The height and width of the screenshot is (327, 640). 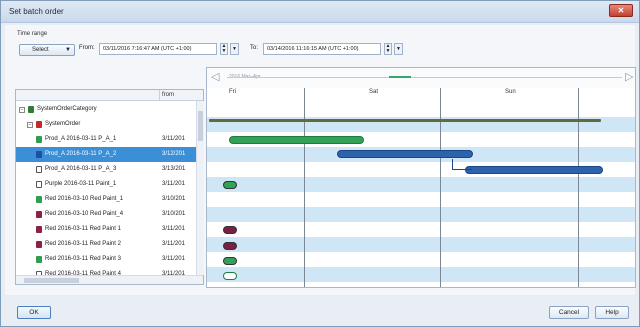 What do you see at coordinates (400, 77) in the screenshot?
I see `timeline-slider-thumb` at bounding box center [400, 77].